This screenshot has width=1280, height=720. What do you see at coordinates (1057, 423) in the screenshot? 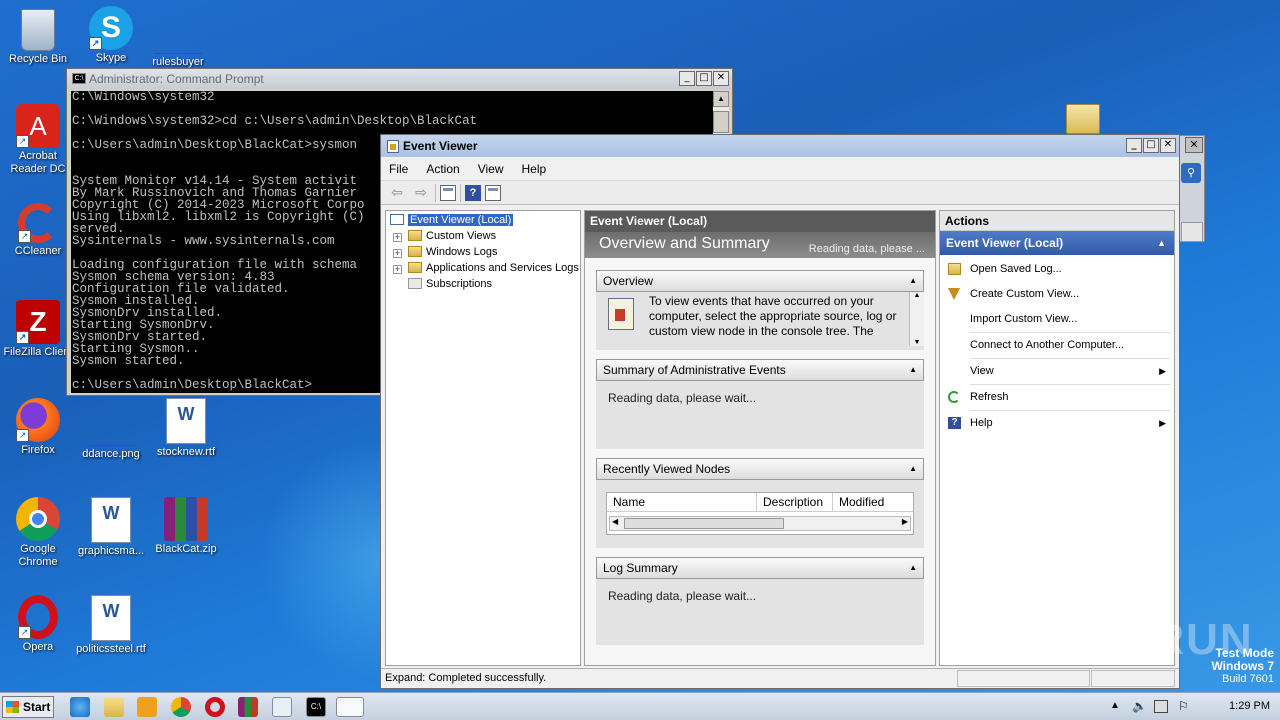
I see `action-help: ? Help ▶` at bounding box center [1057, 423].